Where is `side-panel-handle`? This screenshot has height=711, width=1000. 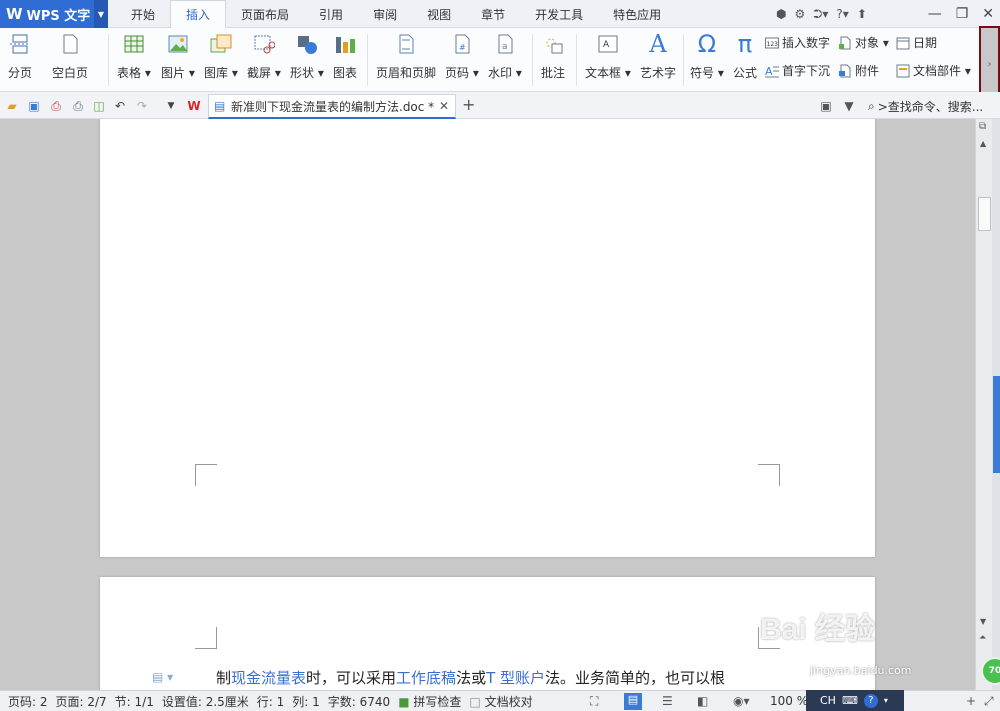
side-panel-handle is located at coordinates (996, 424).